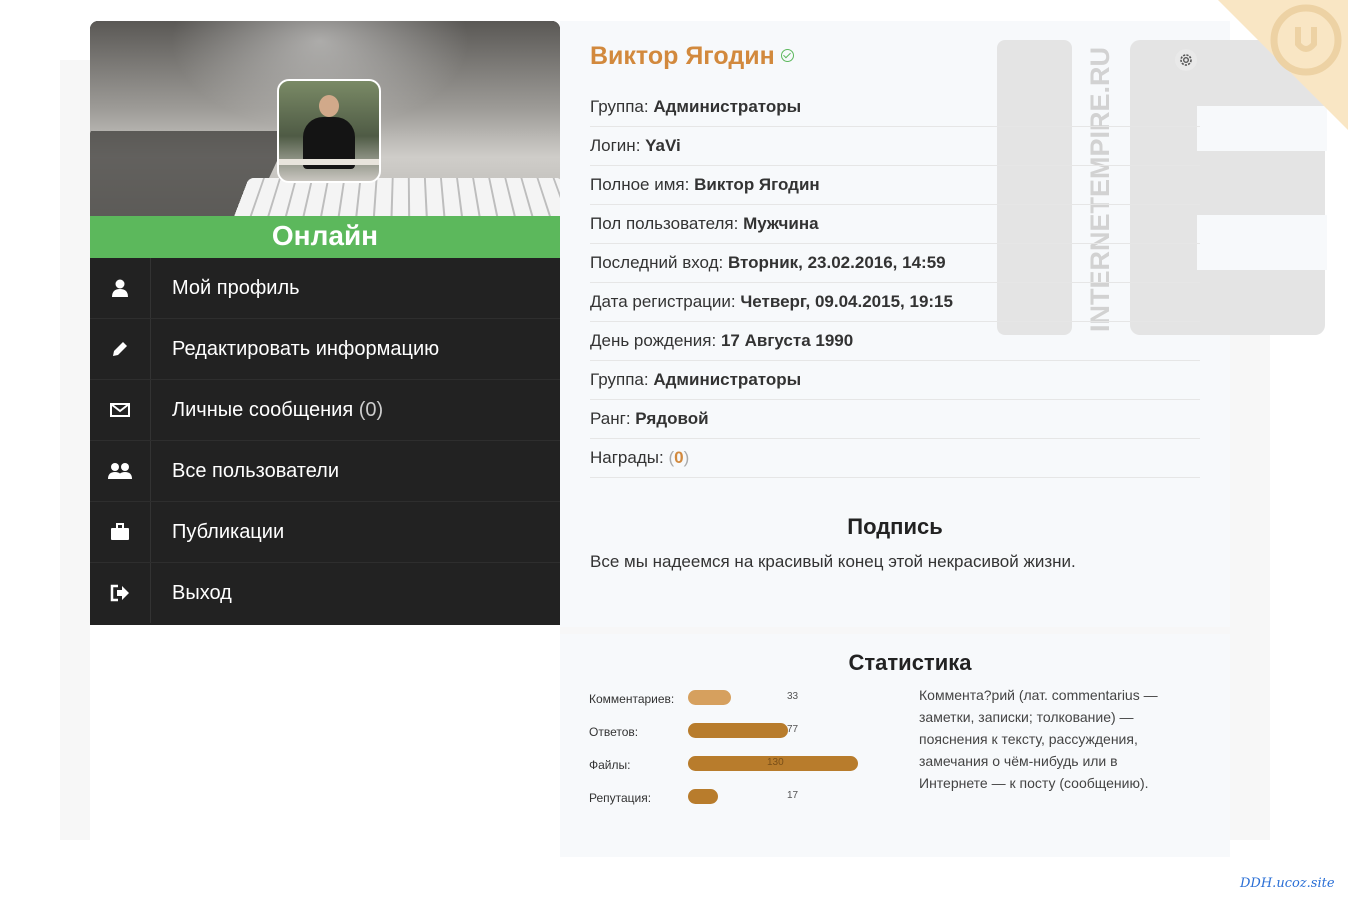  What do you see at coordinates (610, 765) in the screenshot?
I see `stat-label: Файлы:` at bounding box center [610, 765].